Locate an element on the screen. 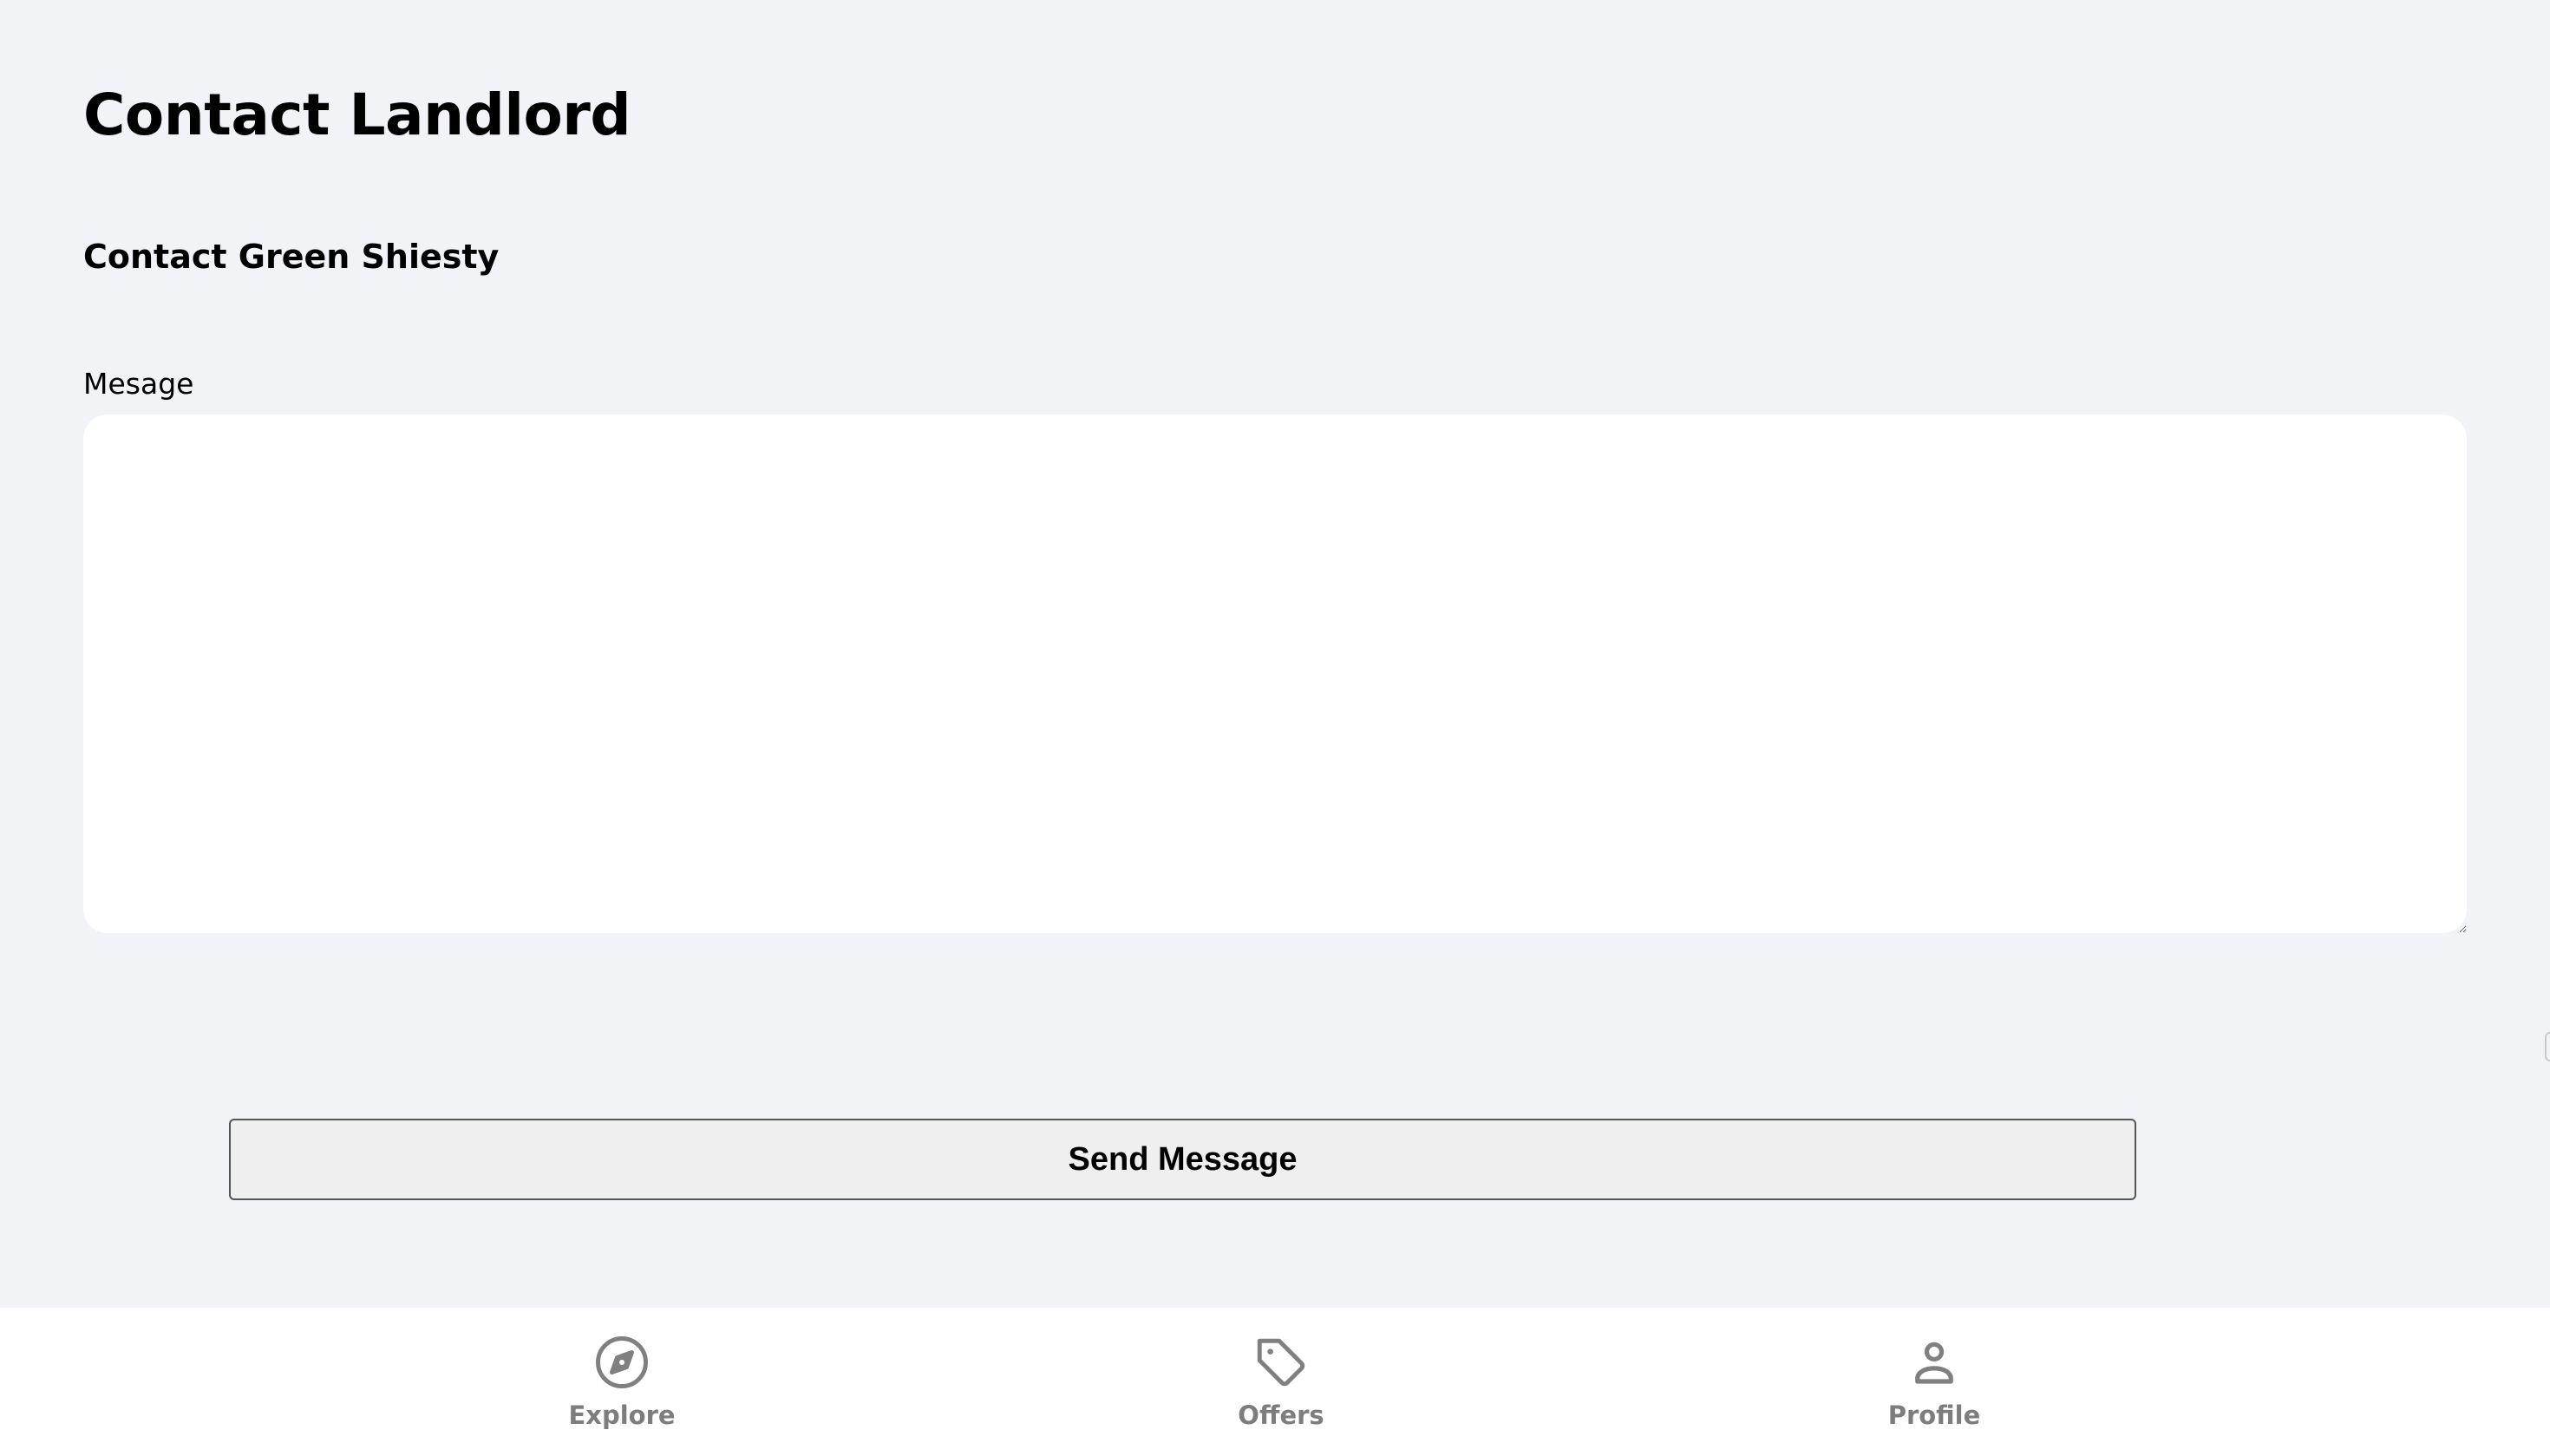 Image resolution: width=2550 pixels, height=1456 pixels. nav-item-offers: Offers is located at coordinates (1281, 1383).